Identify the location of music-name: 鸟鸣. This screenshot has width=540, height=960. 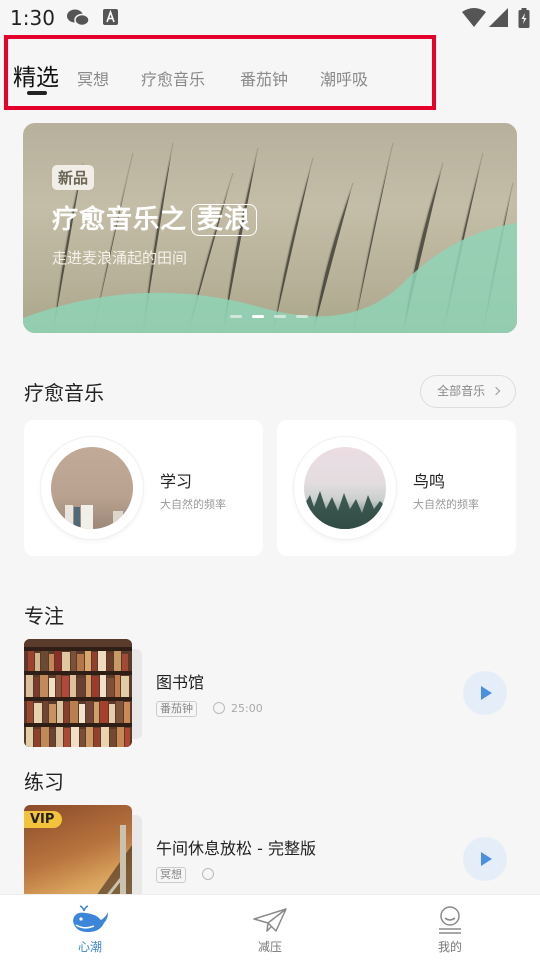
(429, 481).